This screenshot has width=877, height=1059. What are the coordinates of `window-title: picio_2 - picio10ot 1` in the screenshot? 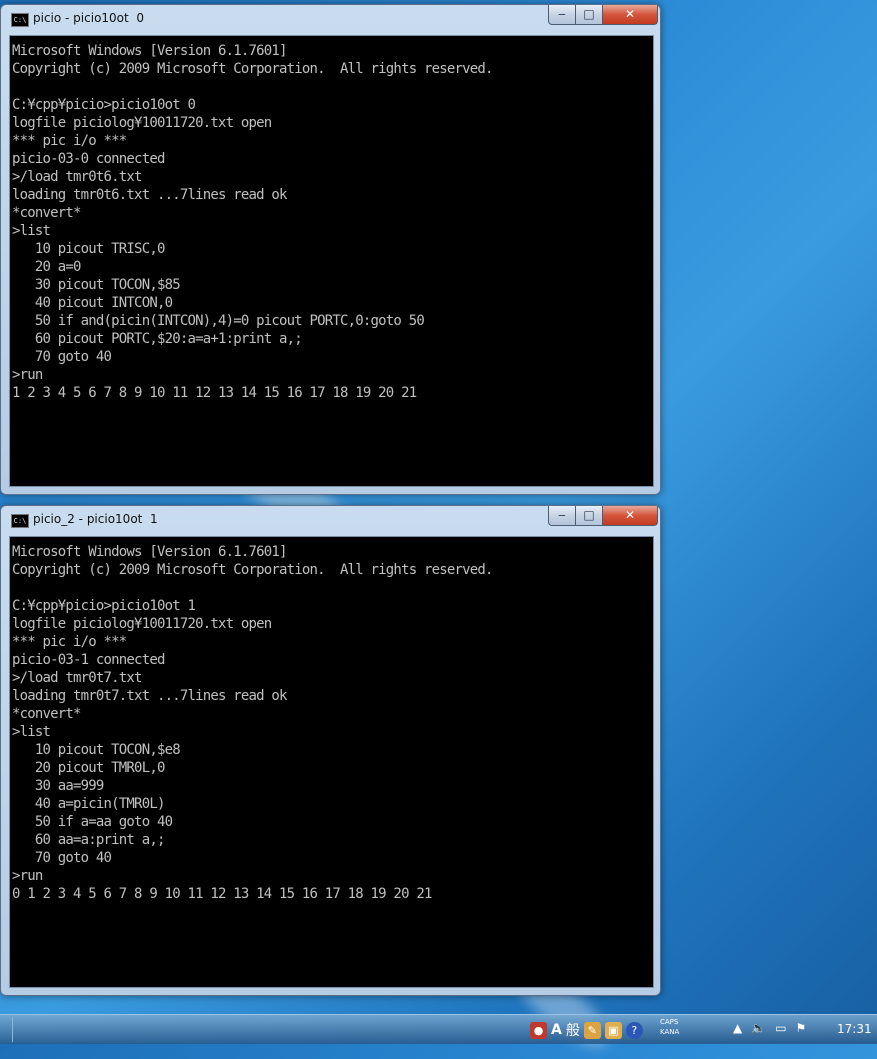 It's located at (95, 519).